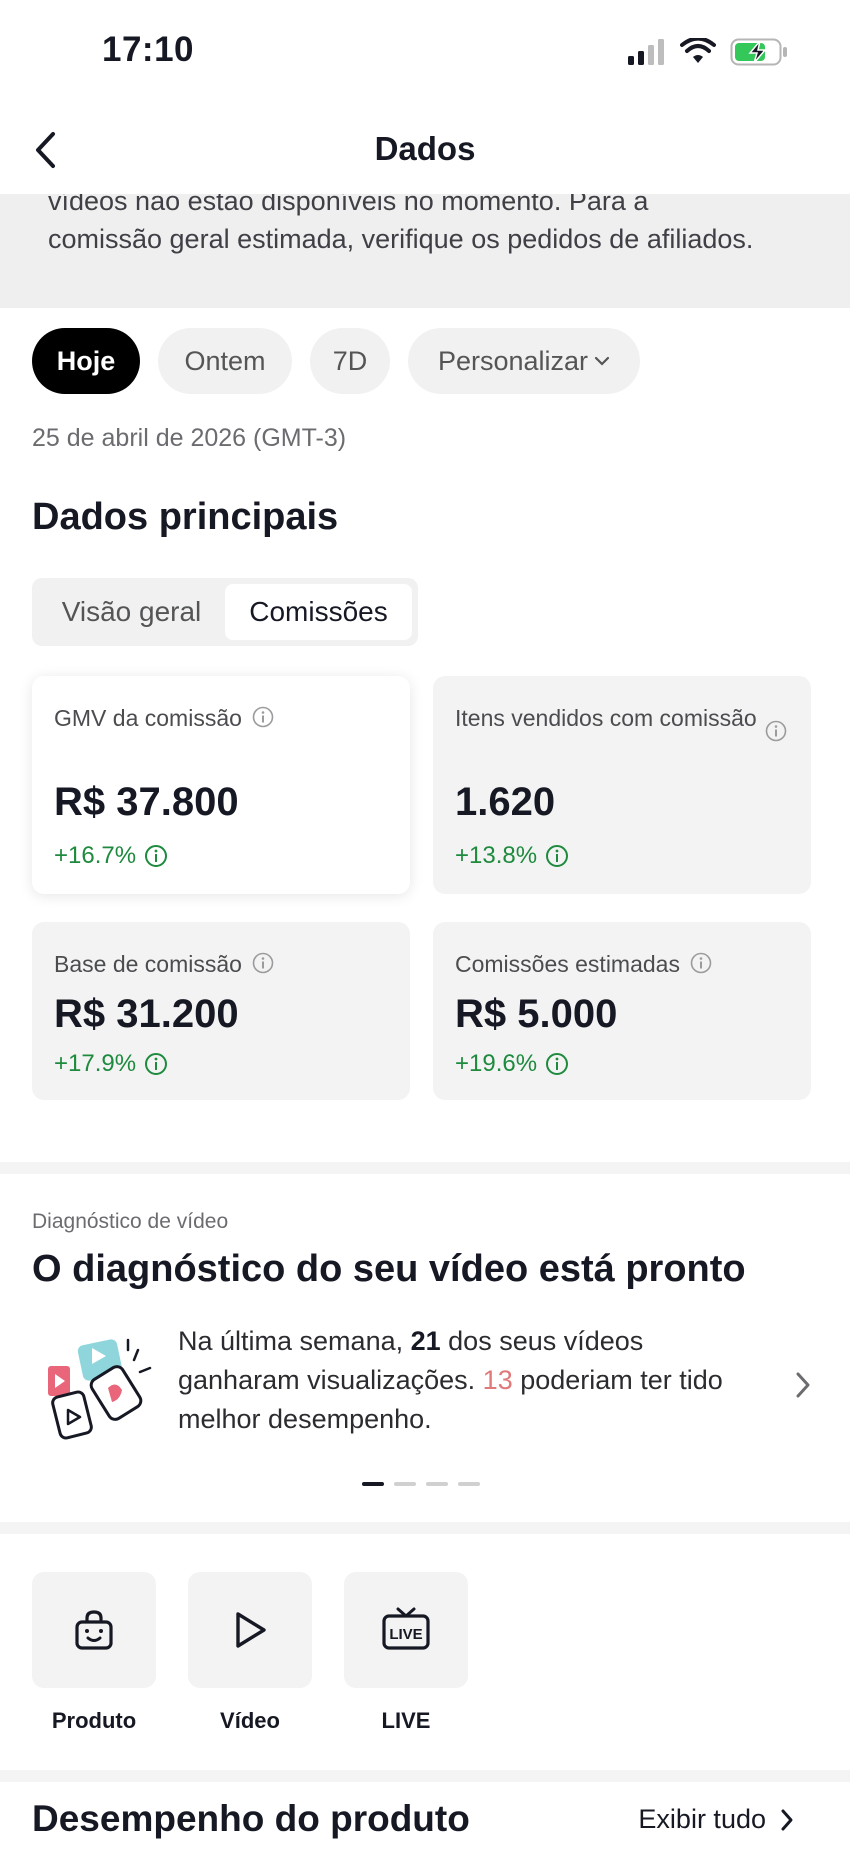 The height and width of the screenshot is (1851, 850). Describe the element at coordinates (536, 1014) in the screenshot. I see `metric-value: R$ 5.000` at that location.